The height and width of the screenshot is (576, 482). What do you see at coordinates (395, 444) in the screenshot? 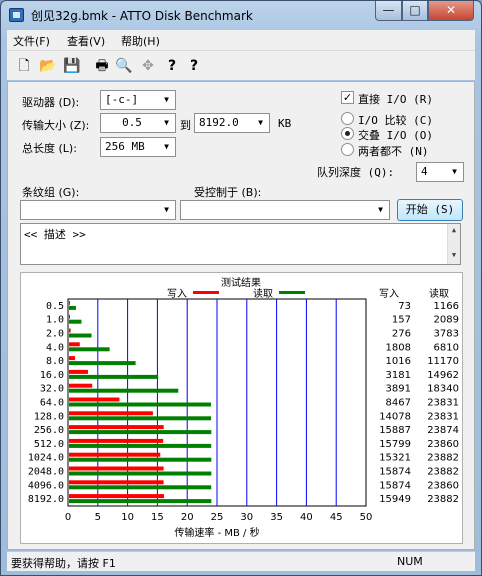
I see `value-write: 15799` at bounding box center [395, 444].